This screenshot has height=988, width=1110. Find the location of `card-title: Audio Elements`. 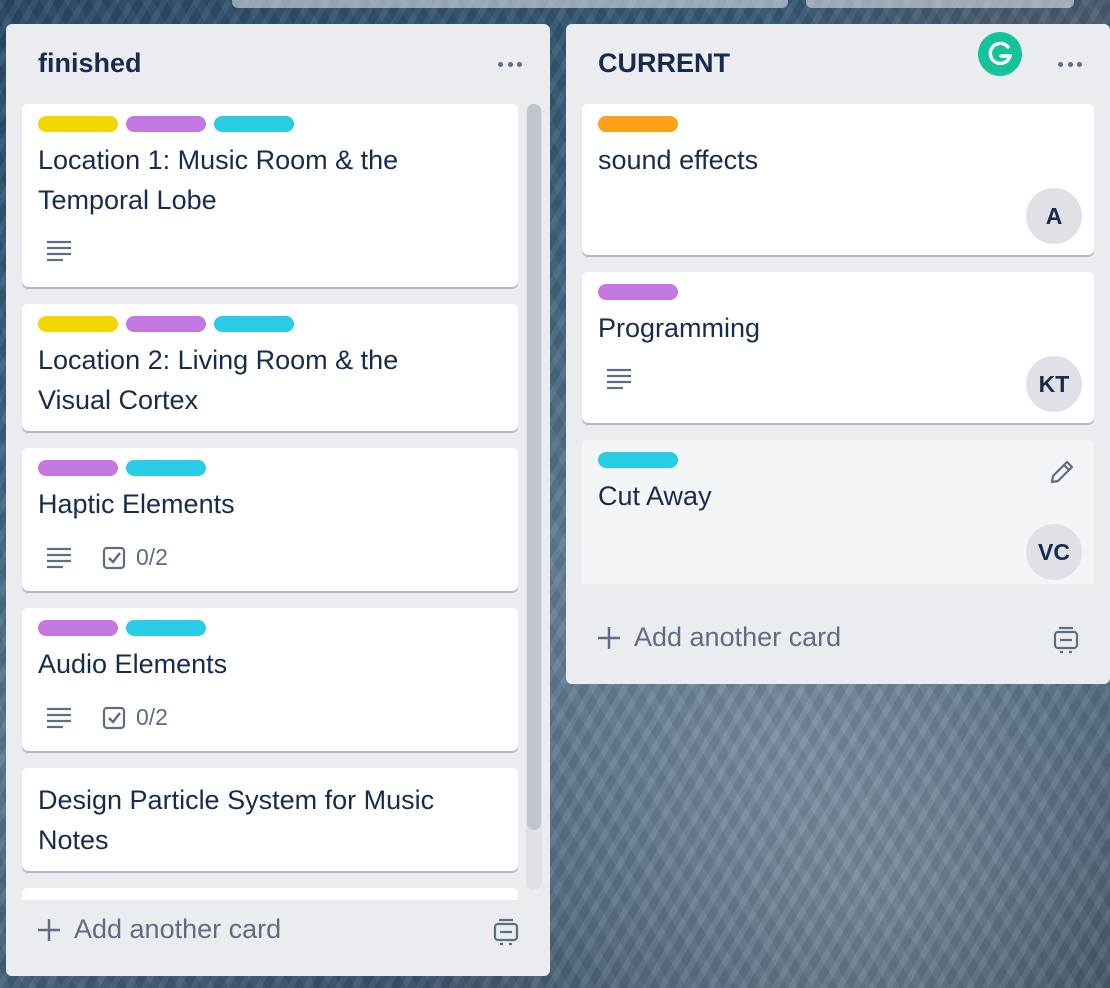

card-title: Audio Elements is located at coordinates (133, 664).